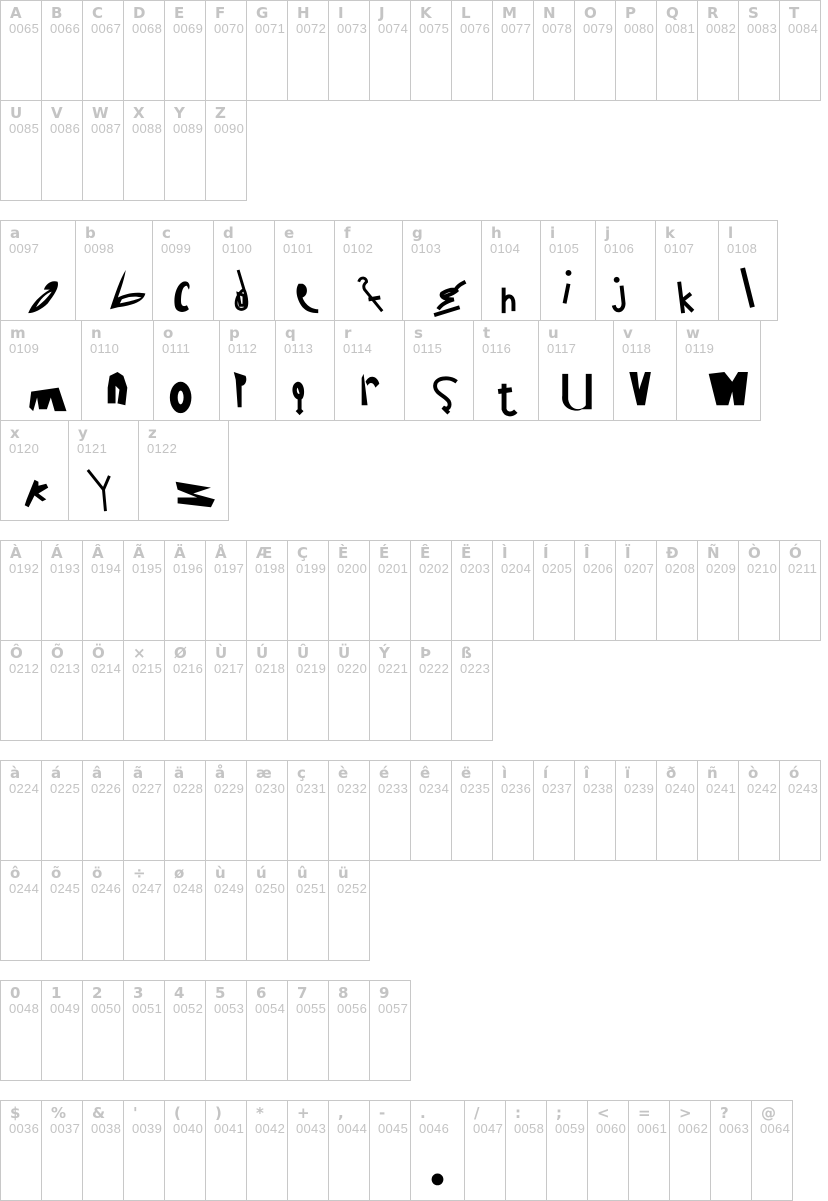 Image resolution: width=828 pixels, height=1201 pixels. Describe the element at coordinates (24, 1008) in the screenshot. I see `character-code: 0048` at that location.